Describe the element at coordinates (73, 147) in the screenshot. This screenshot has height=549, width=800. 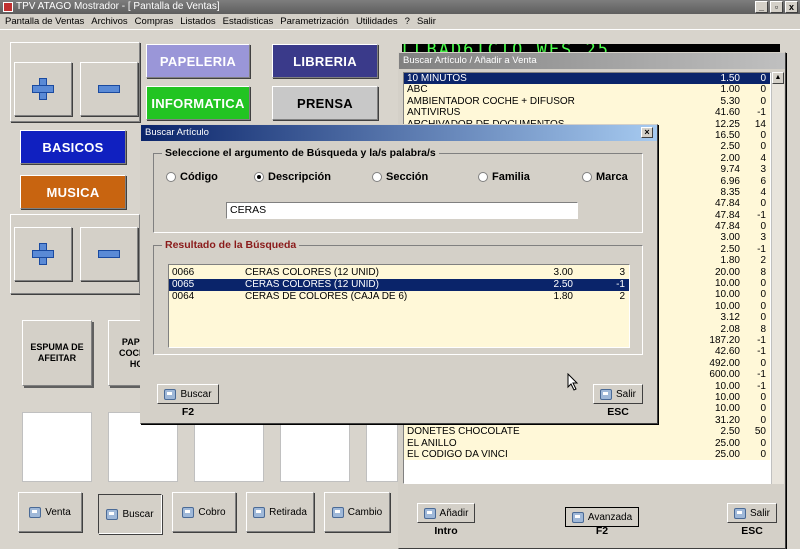
I see `category-basicos: BASICOS` at that location.